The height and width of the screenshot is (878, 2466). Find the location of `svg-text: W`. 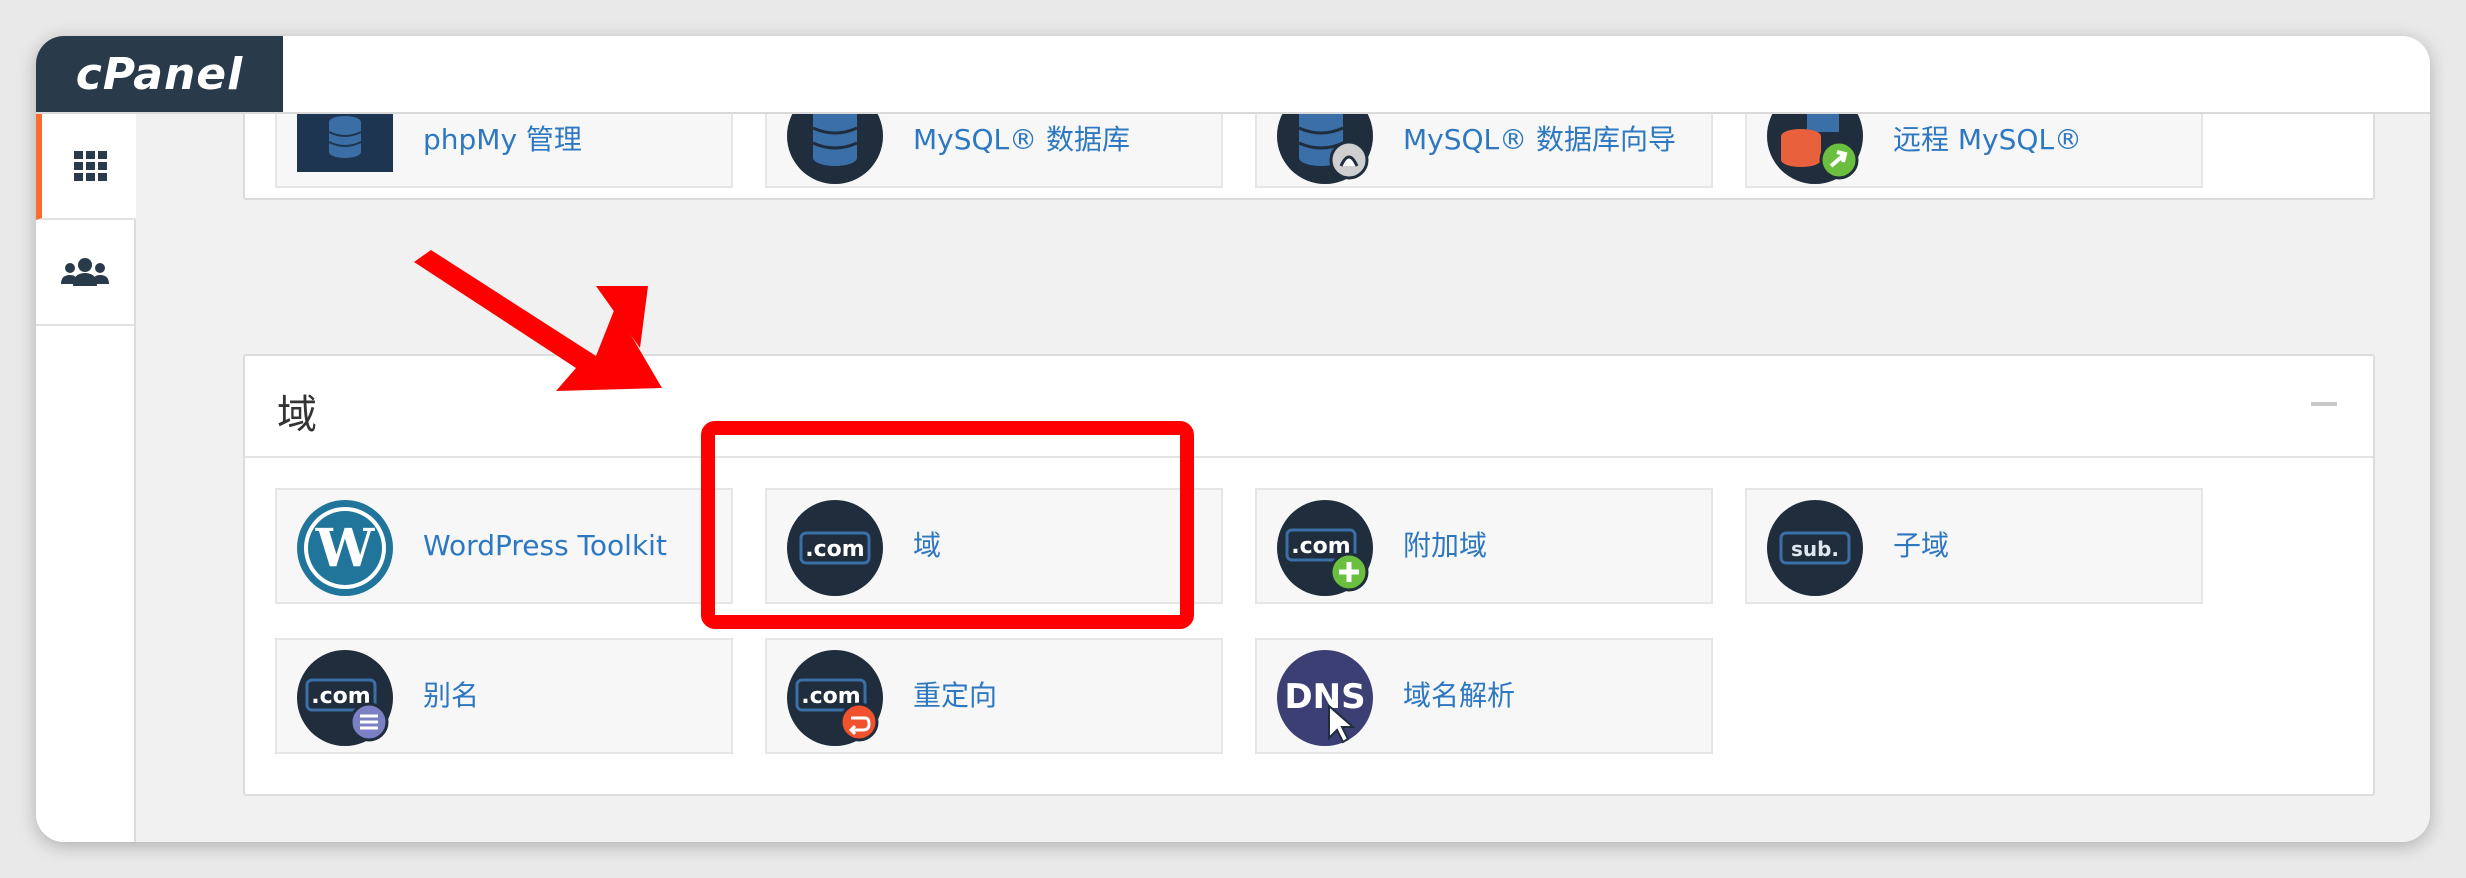

svg-text: W is located at coordinates (345, 548).